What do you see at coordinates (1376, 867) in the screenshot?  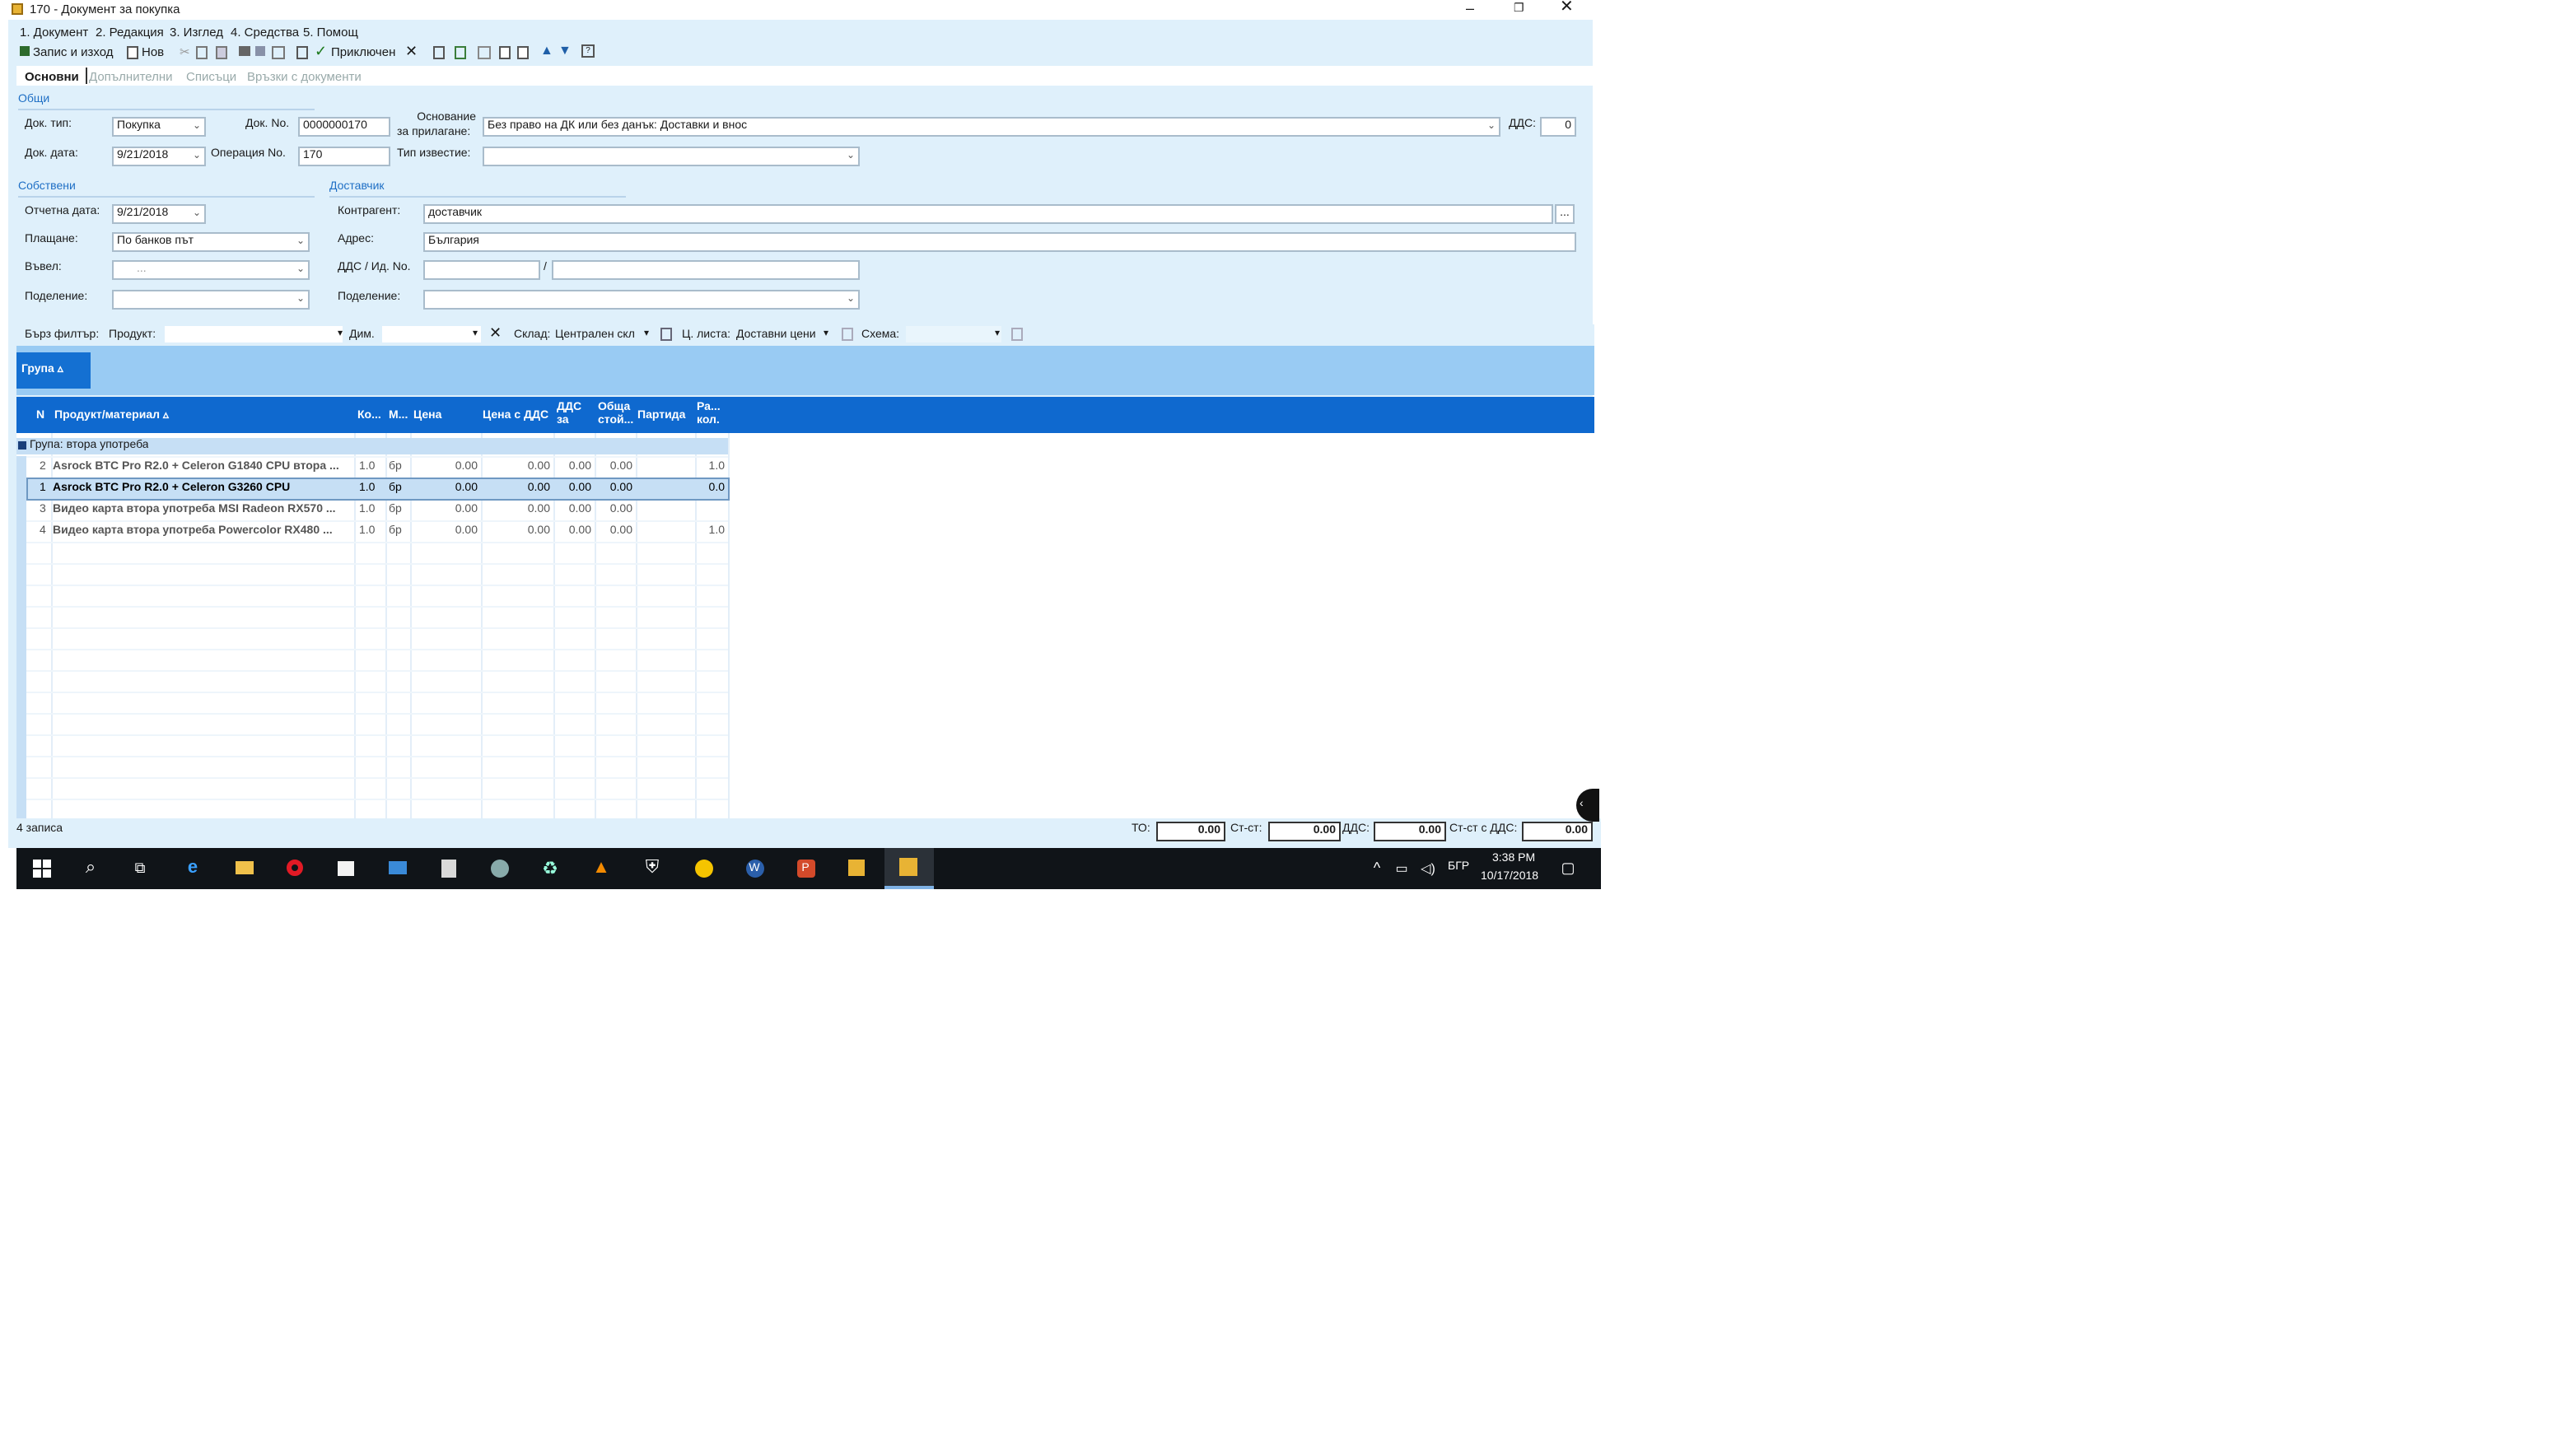 I see `chevron-up-icon: ^` at bounding box center [1376, 867].